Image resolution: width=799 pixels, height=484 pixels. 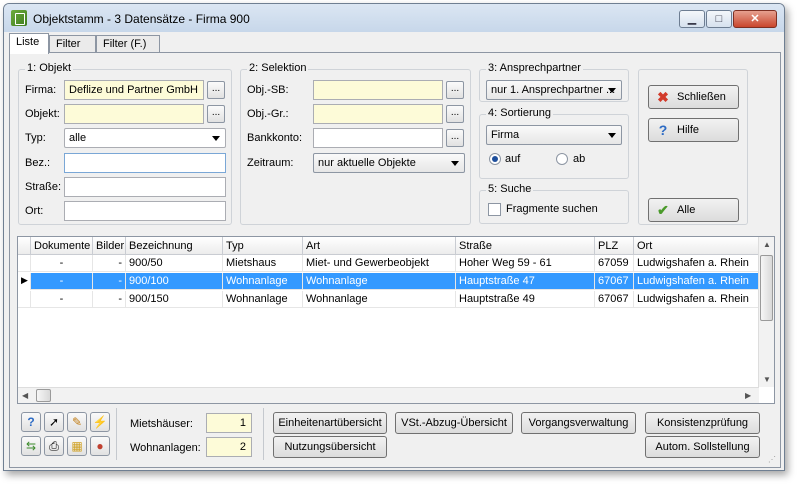 I want to click on ansprechpartner-group-title: 3: Ansprechpartner, so click(x=534, y=68).